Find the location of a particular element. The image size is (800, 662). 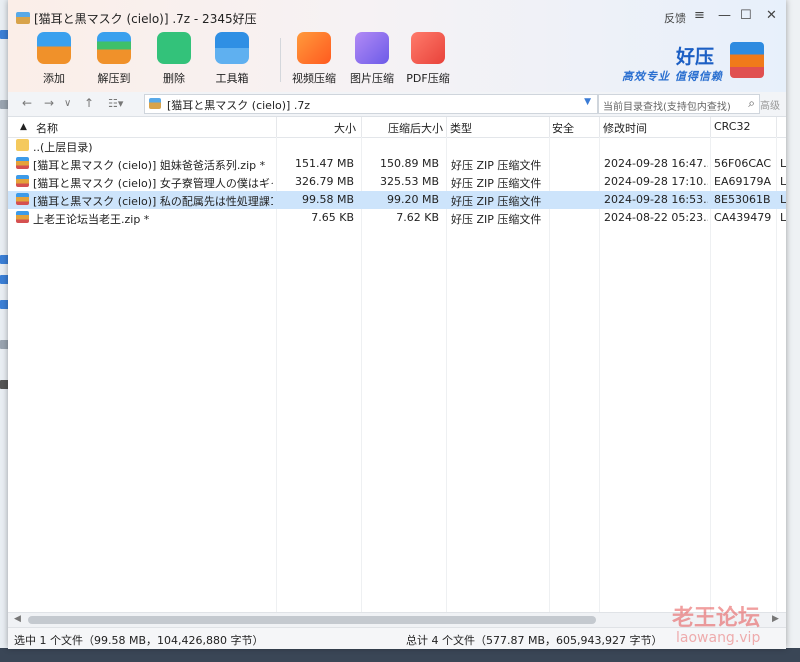

horizontal-scrollbar: ◀ ▶ is located at coordinates (397, 619).